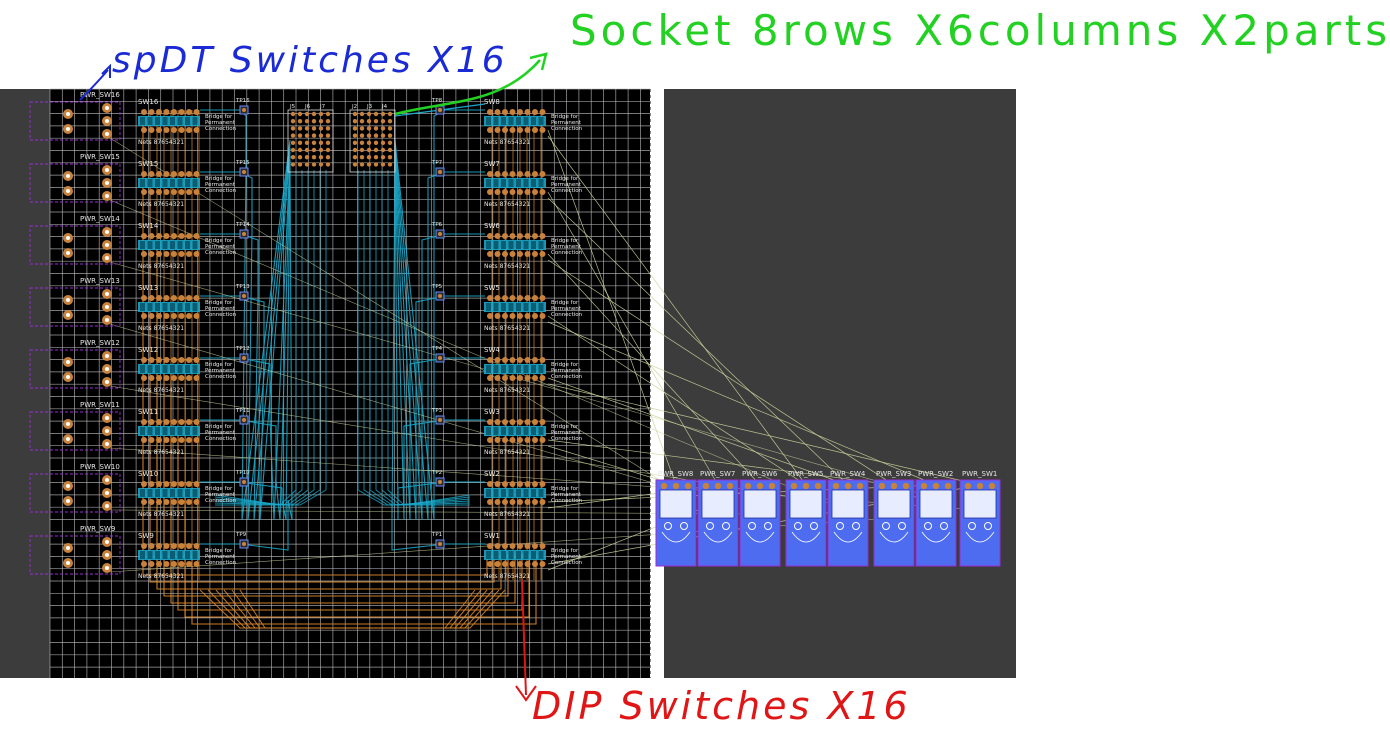 The height and width of the screenshot is (737, 1390). What do you see at coordinates (437, 411) in the screenshot?
I see `test-point-label: TP3` at bounding box center [437, 411].